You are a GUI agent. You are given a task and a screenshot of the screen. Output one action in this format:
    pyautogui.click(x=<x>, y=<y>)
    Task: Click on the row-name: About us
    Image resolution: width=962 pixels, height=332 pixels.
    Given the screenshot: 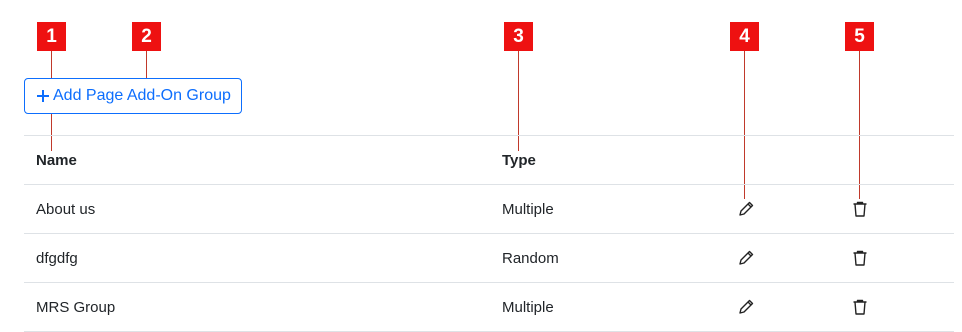 What is the action you would take?
    pyautogui.click(x=66, y=209)
    